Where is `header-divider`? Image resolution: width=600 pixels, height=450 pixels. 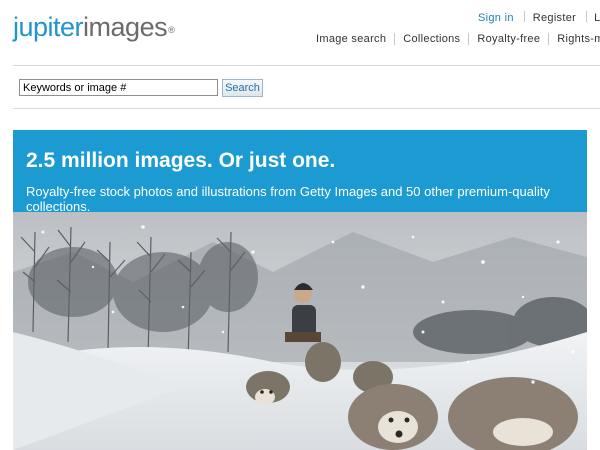 header-divider is located at coordinates (306, 65).